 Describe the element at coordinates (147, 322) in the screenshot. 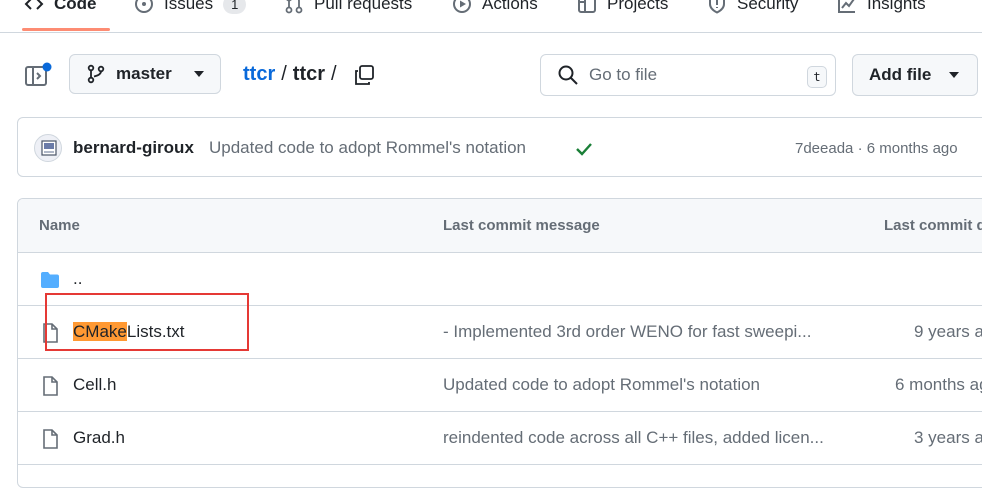

I see `annotation-highlight-box` at that location.